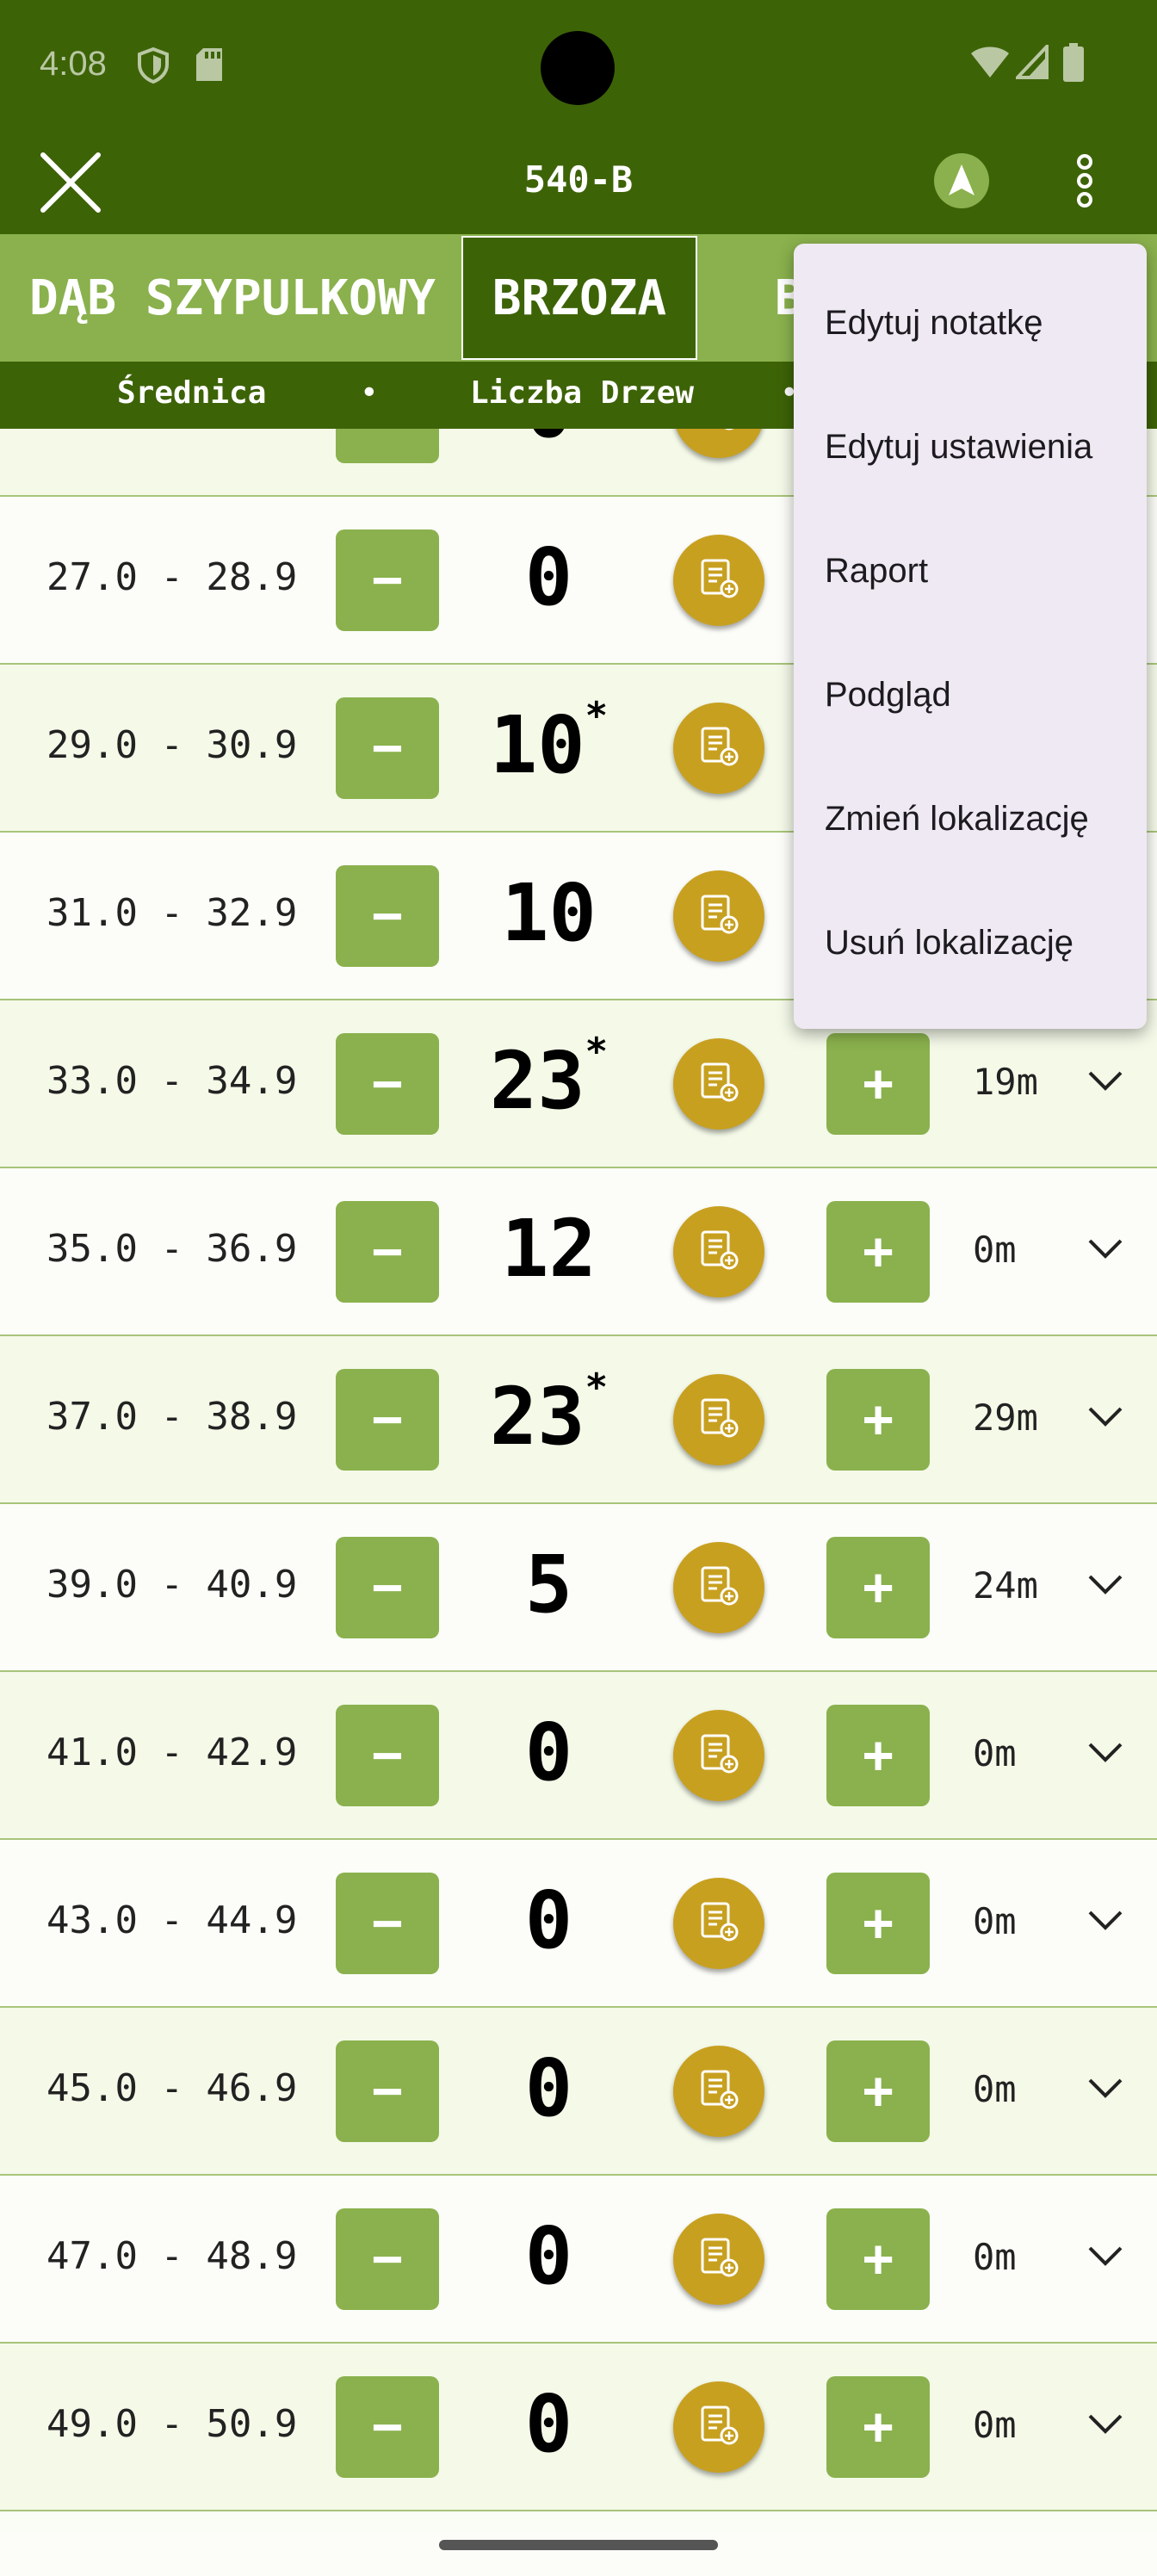 This screenshot has width=1157, height=2576. What do you see at coordinates (959, 448) in the screenshot?
I see `menu-item-edit-settings: Edytuj ustawienia` at bounding box center [959, 448].